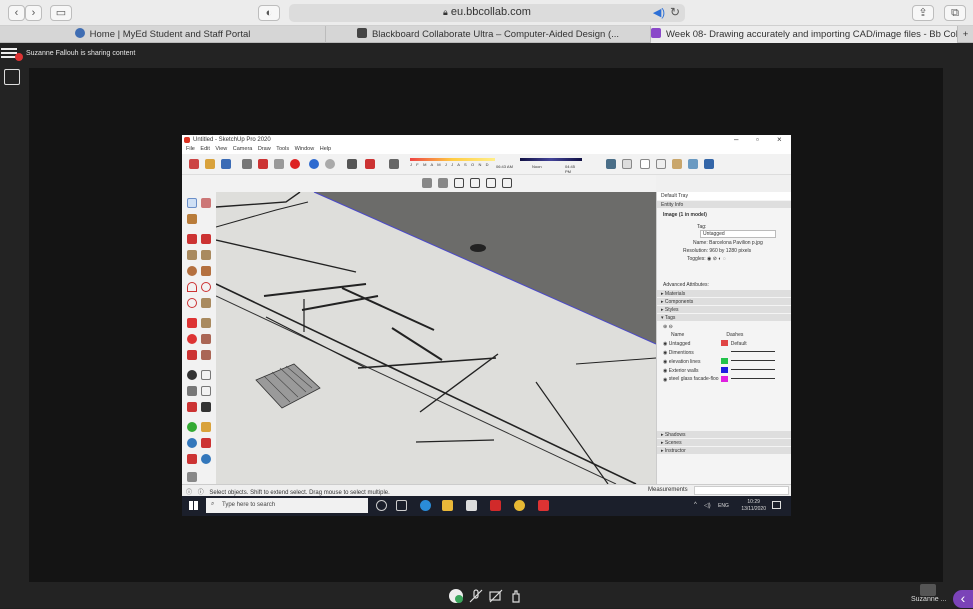 This screenshot has height=609, width=973. I want to click on text-tool-icon, so click(206, 391).